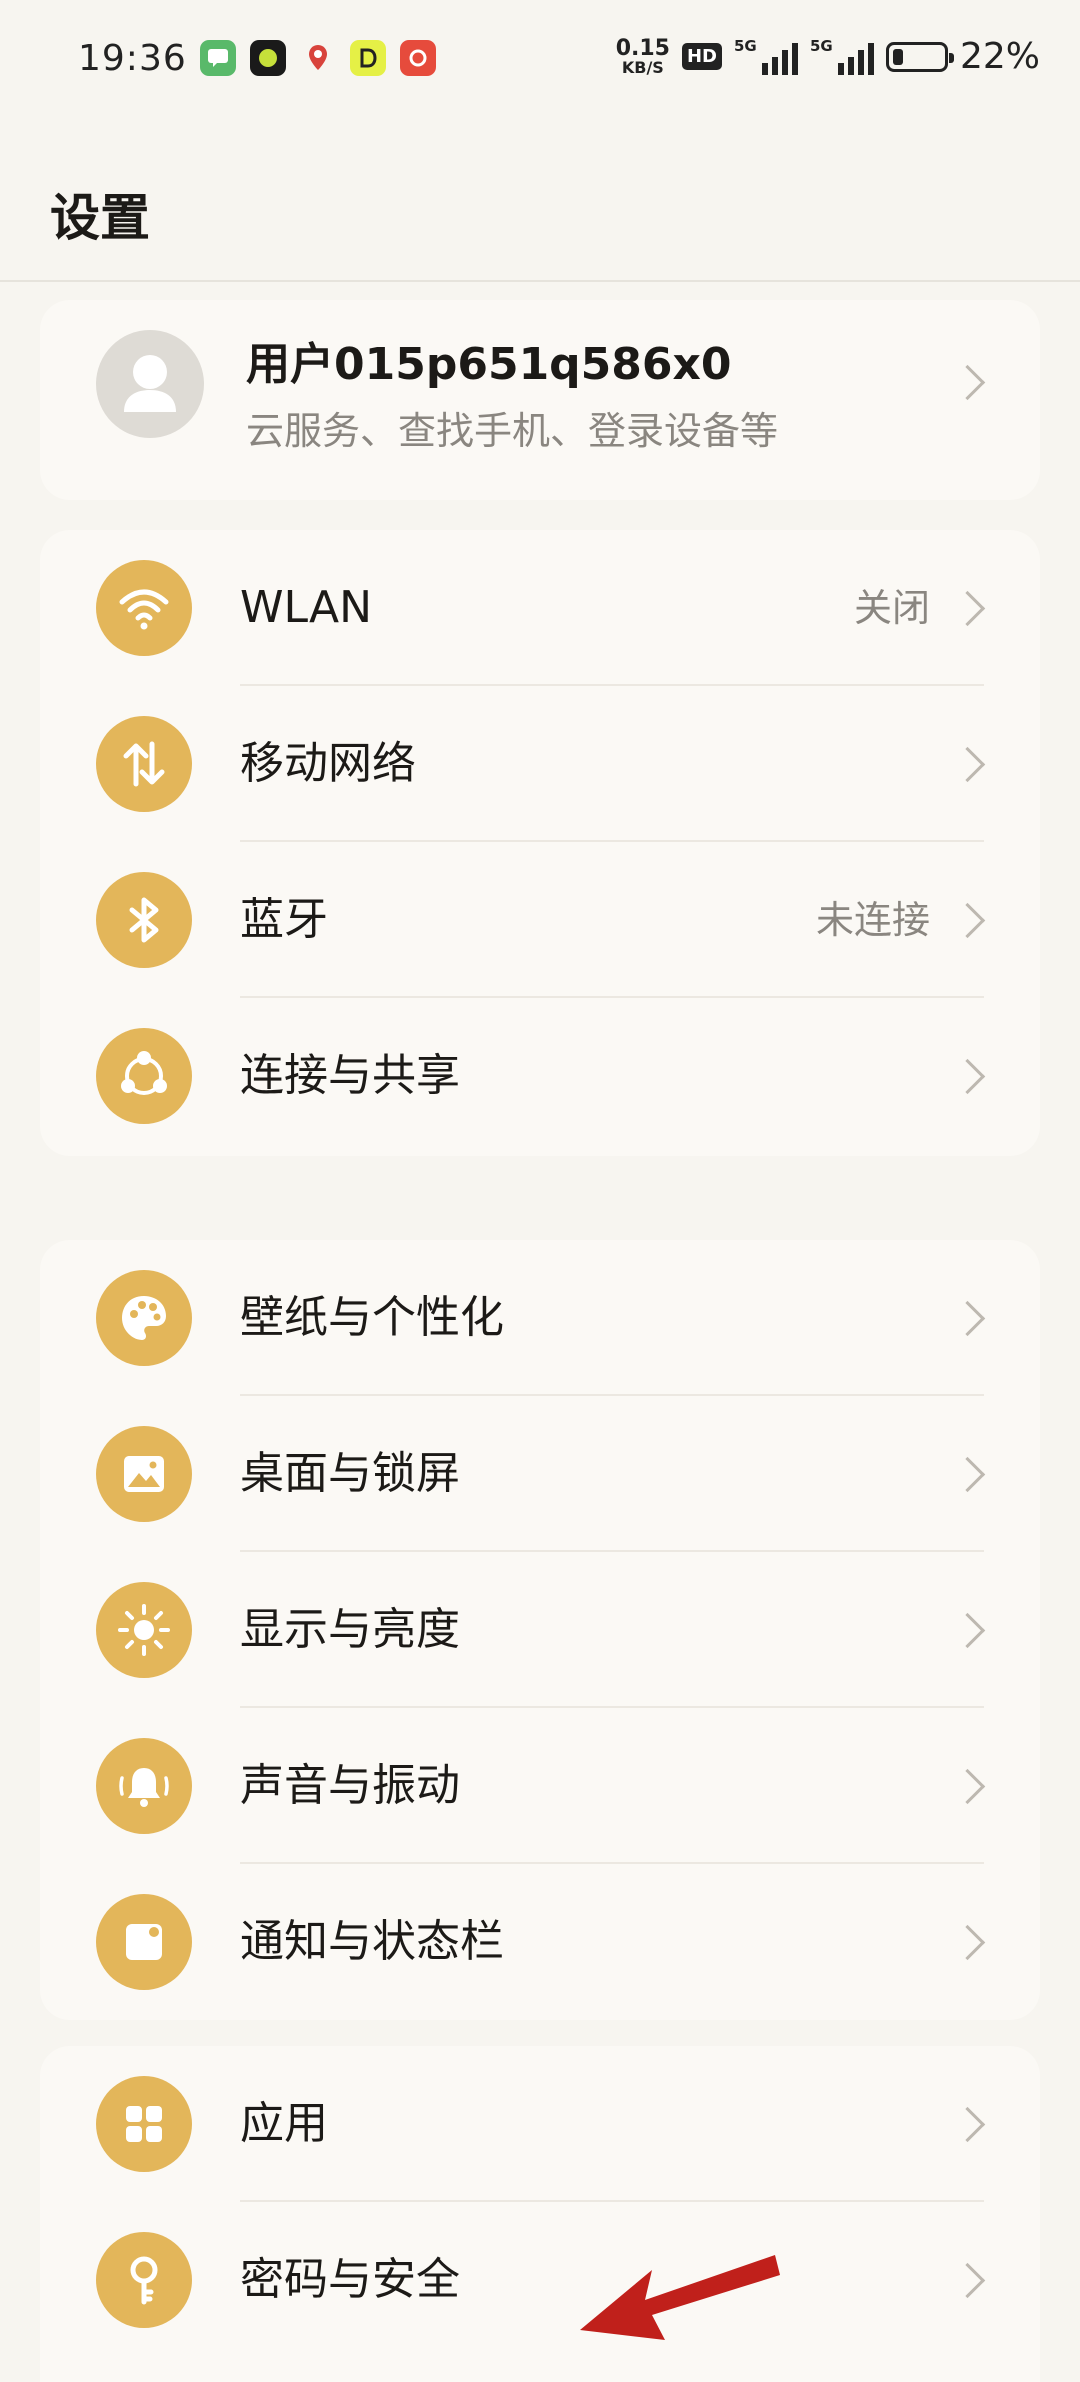 The image size is (1080, 2382). I want to click on wifi-icon, so click(144, 608).